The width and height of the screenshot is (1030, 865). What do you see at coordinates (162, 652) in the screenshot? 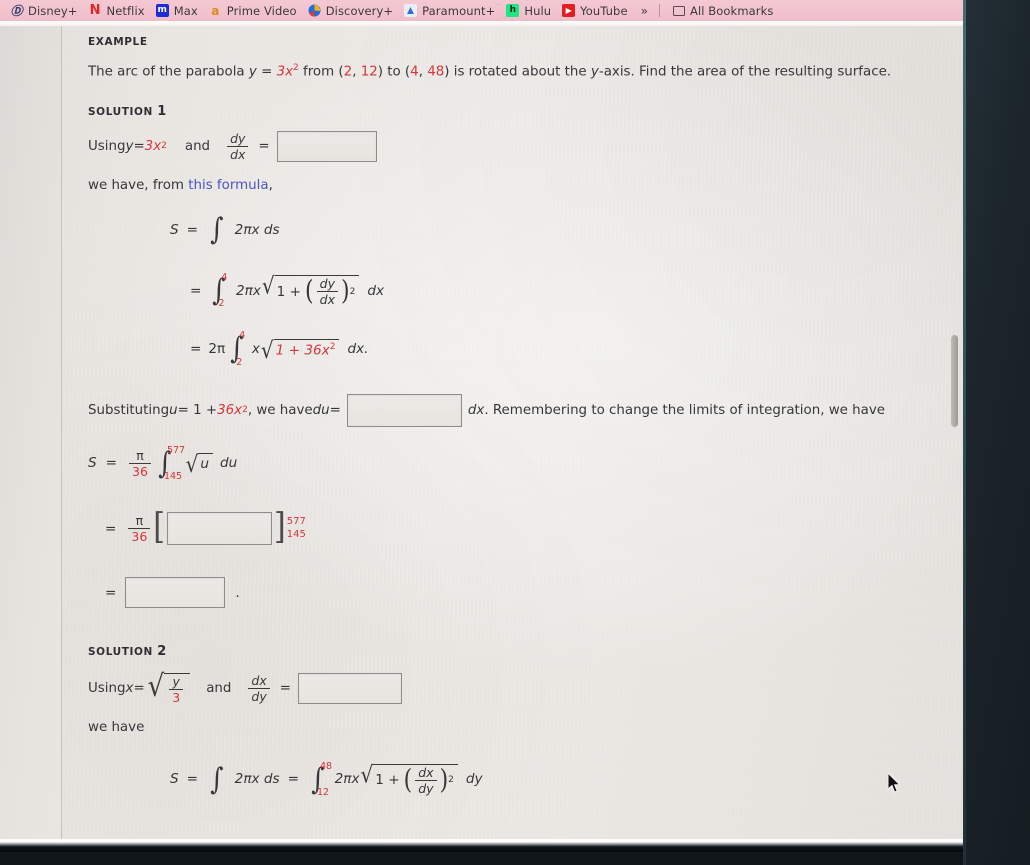
I see `solution-2-number: 2` at bounding box center [162, 652].